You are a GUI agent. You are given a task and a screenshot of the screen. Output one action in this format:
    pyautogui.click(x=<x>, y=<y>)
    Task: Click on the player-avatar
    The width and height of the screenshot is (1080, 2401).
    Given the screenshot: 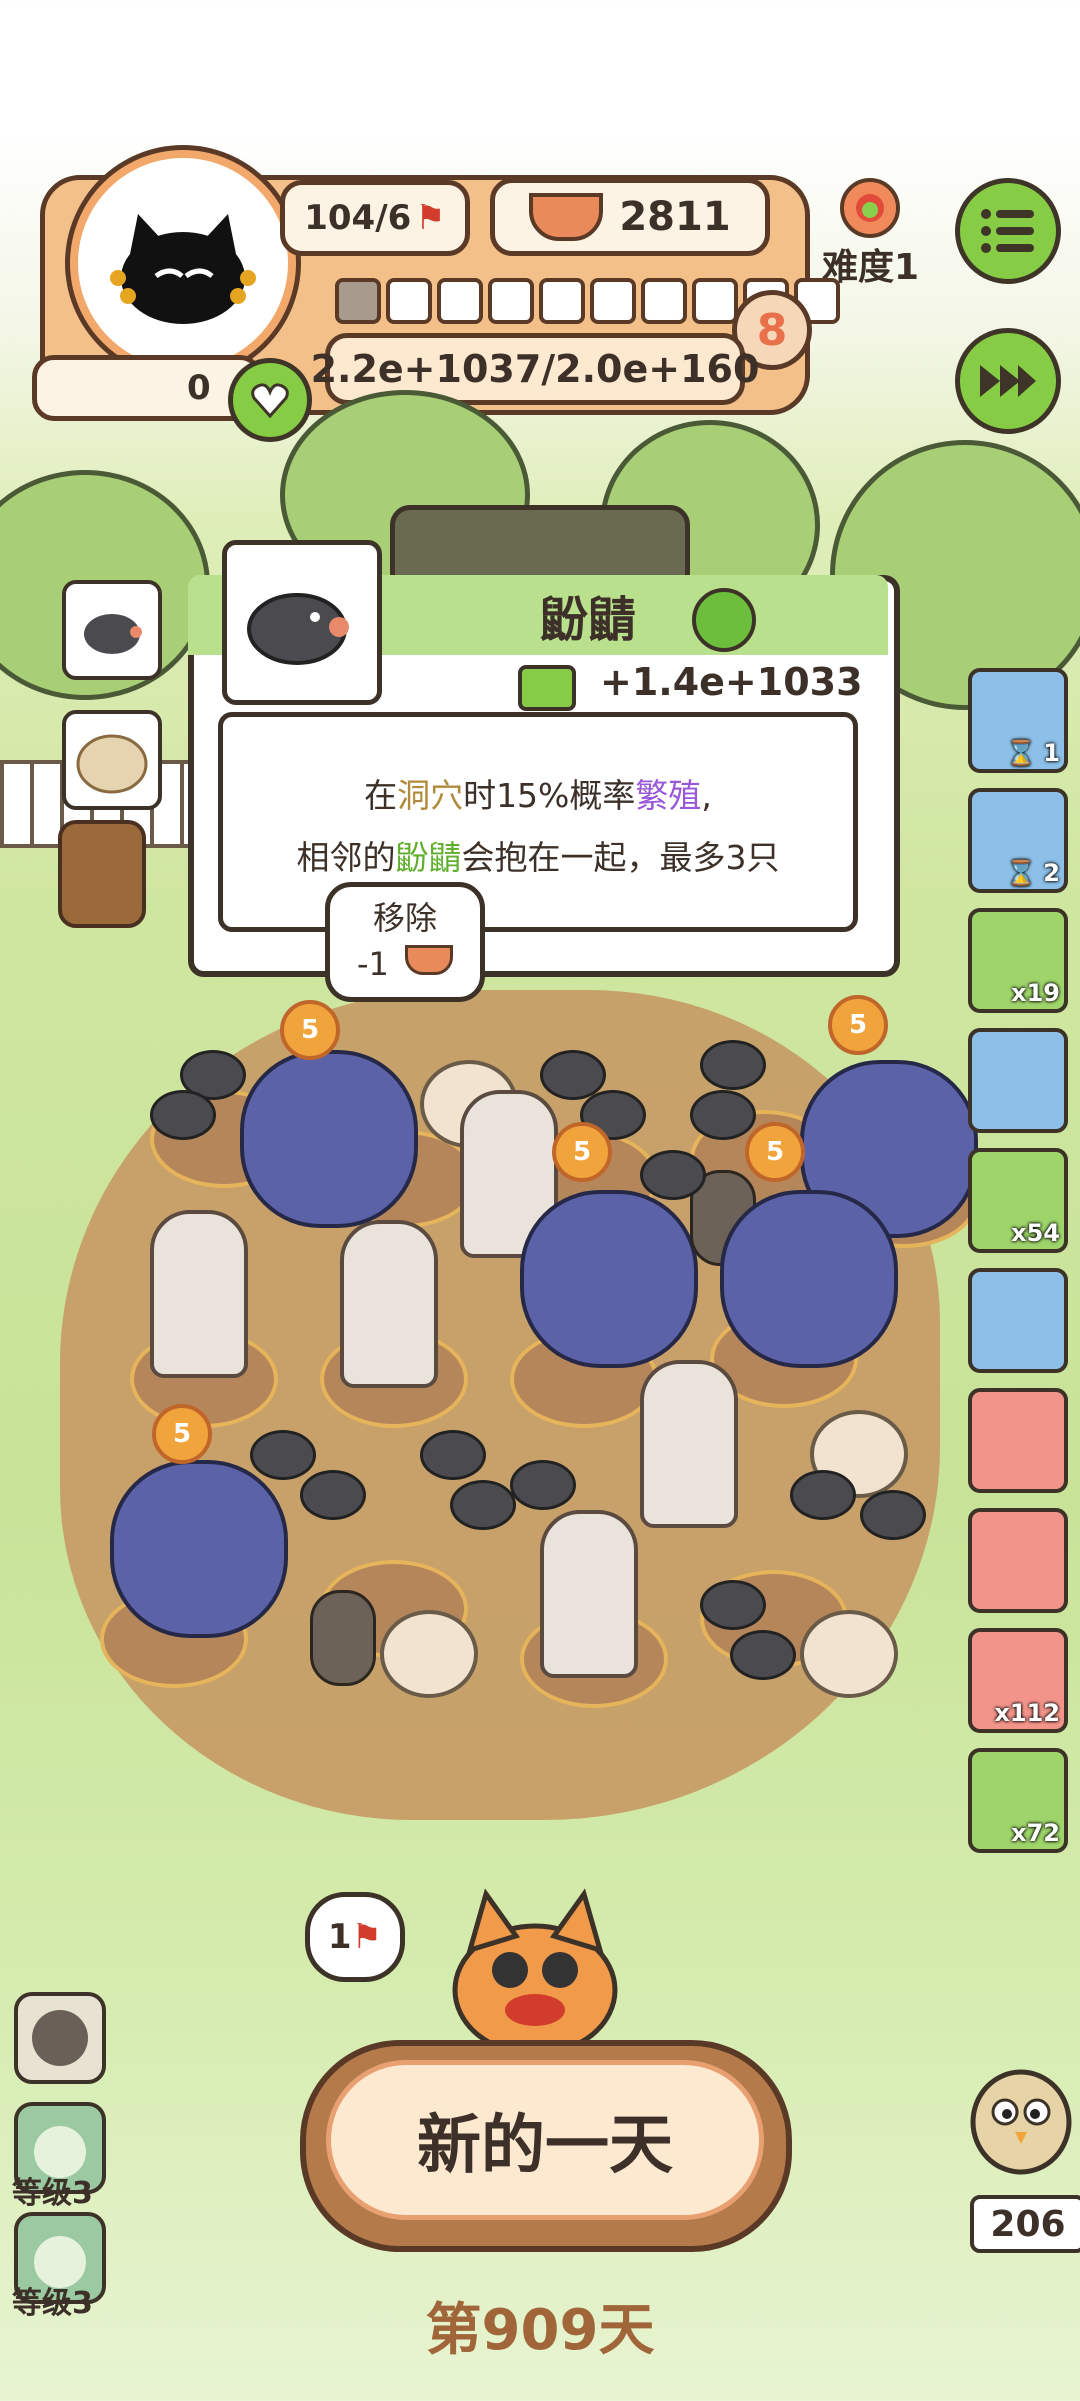 What is the action you would take?
    pyautogui.click(x=183, y=263)
    